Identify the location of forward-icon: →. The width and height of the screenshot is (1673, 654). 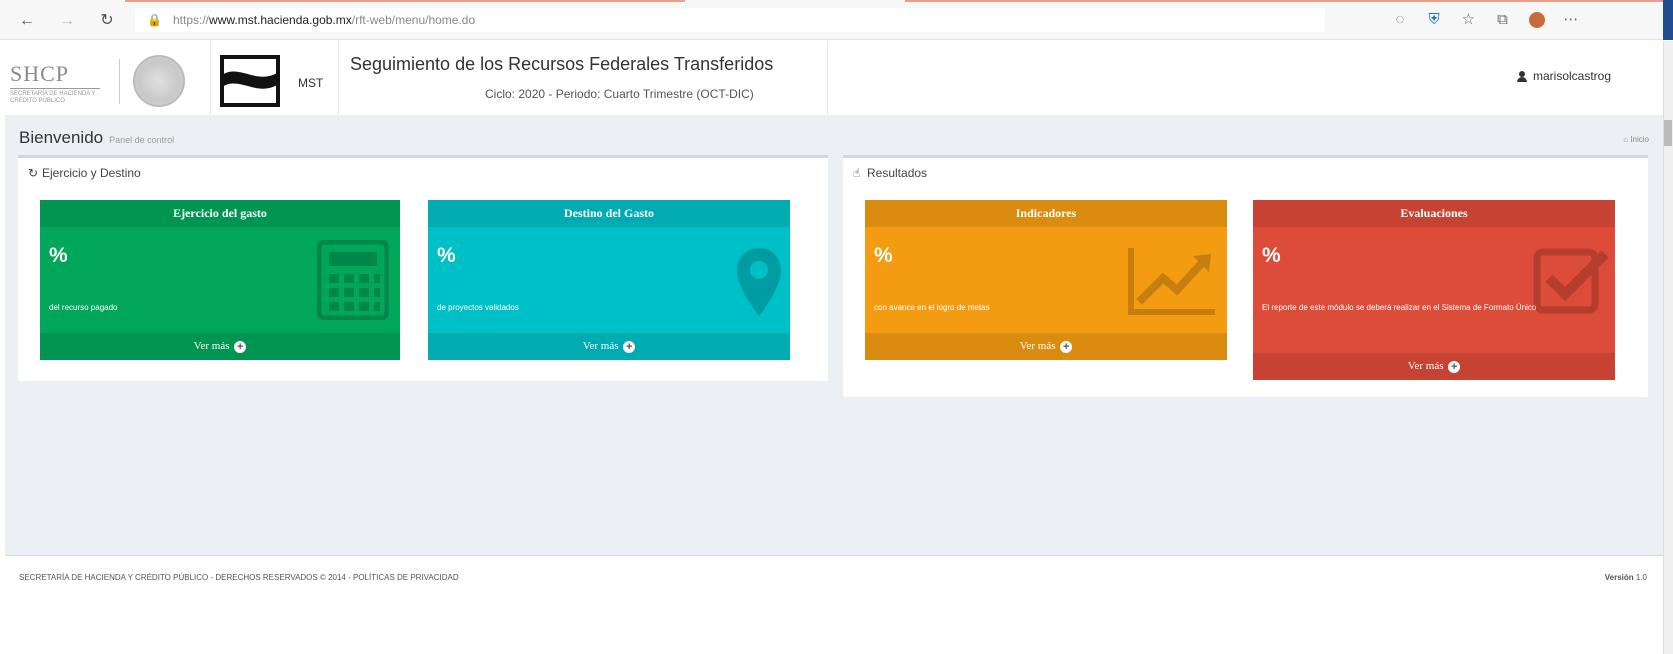
(67, 21).